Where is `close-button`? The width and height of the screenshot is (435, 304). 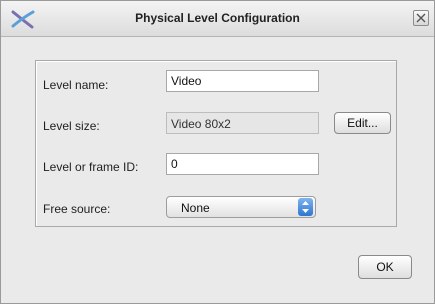 close-button is located at coordinates (421, 18).